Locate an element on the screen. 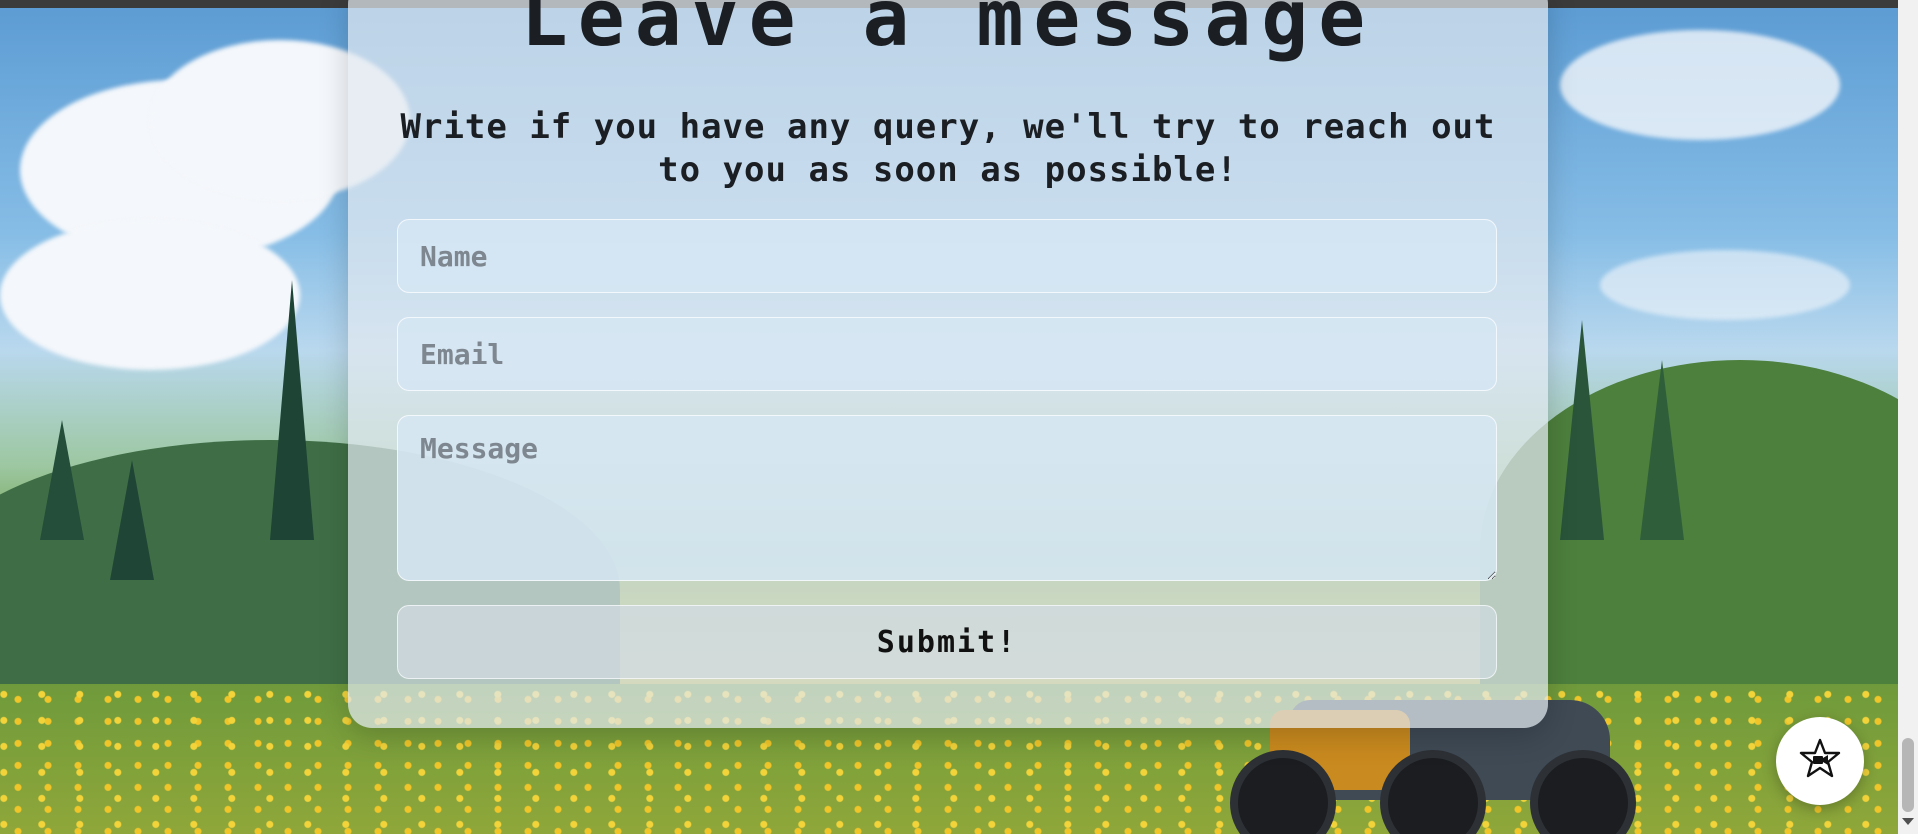 This screenshot has width=1918, height=834. name-field is located at coordinates (947, 256).